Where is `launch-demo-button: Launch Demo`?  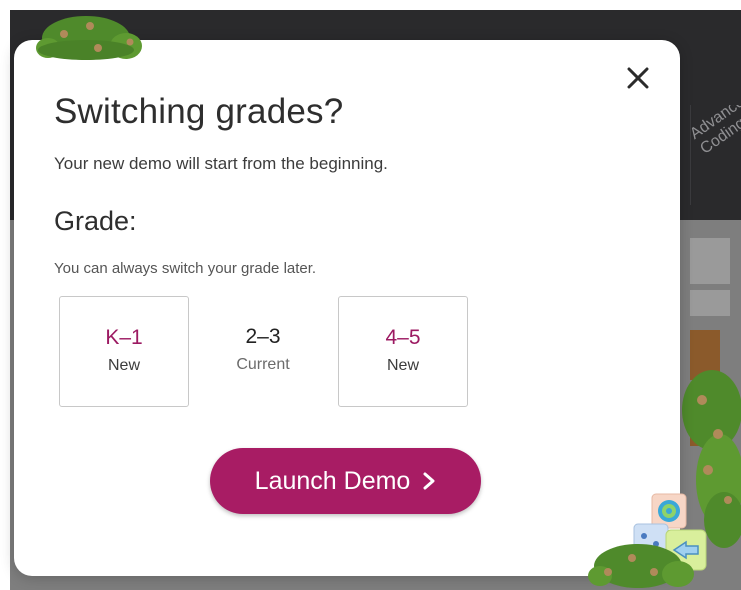 launch-demo-button: Launch Demo is located at coordinates (345, 481).